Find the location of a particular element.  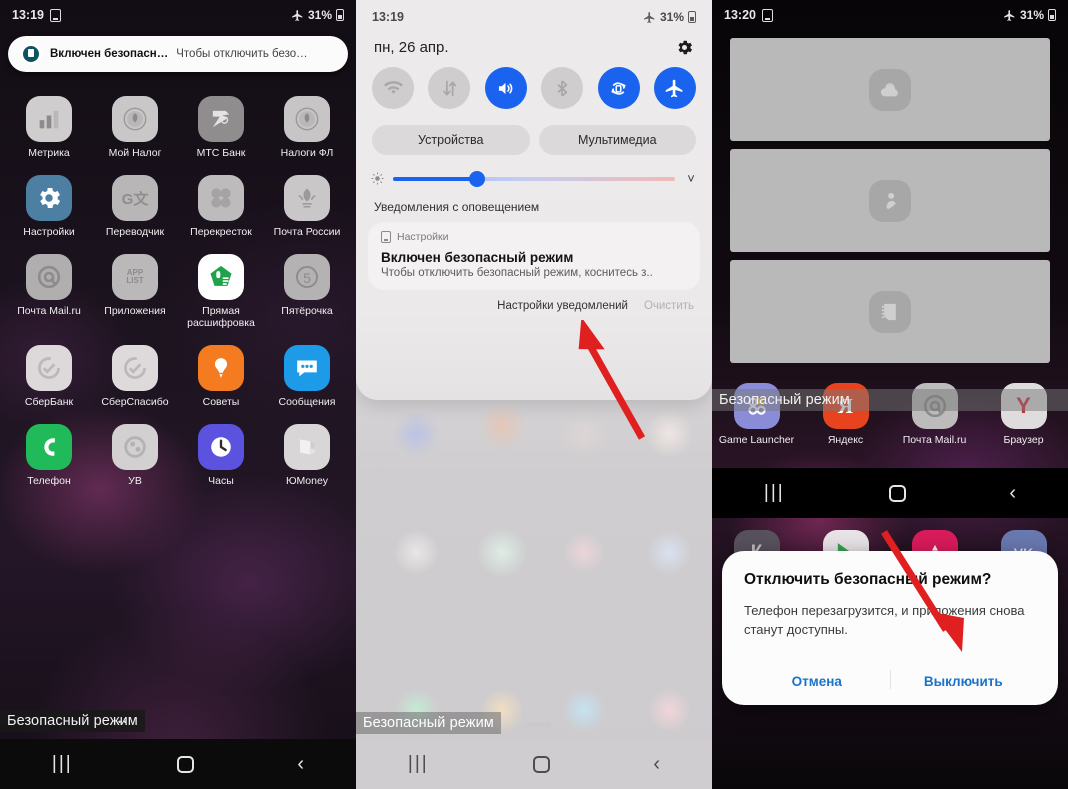

app-label: СберБанк is located at coordinates (49, 402).